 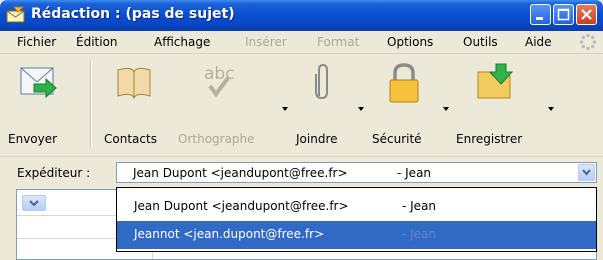 I want to click on maximize-icon, so click(x=563, y=14).